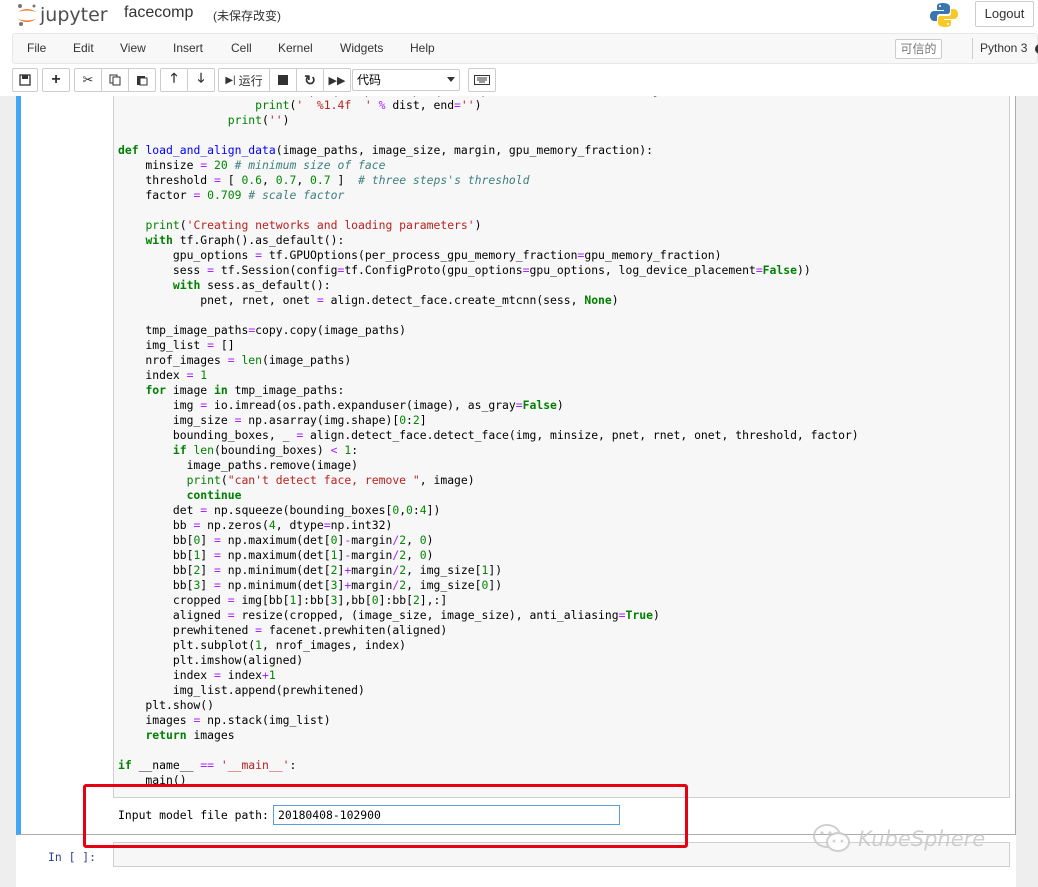  What do you see at coordinates (188, 48) in the screenshot?
I see `menu-insert: Insert` at bounding box center [188, 48].